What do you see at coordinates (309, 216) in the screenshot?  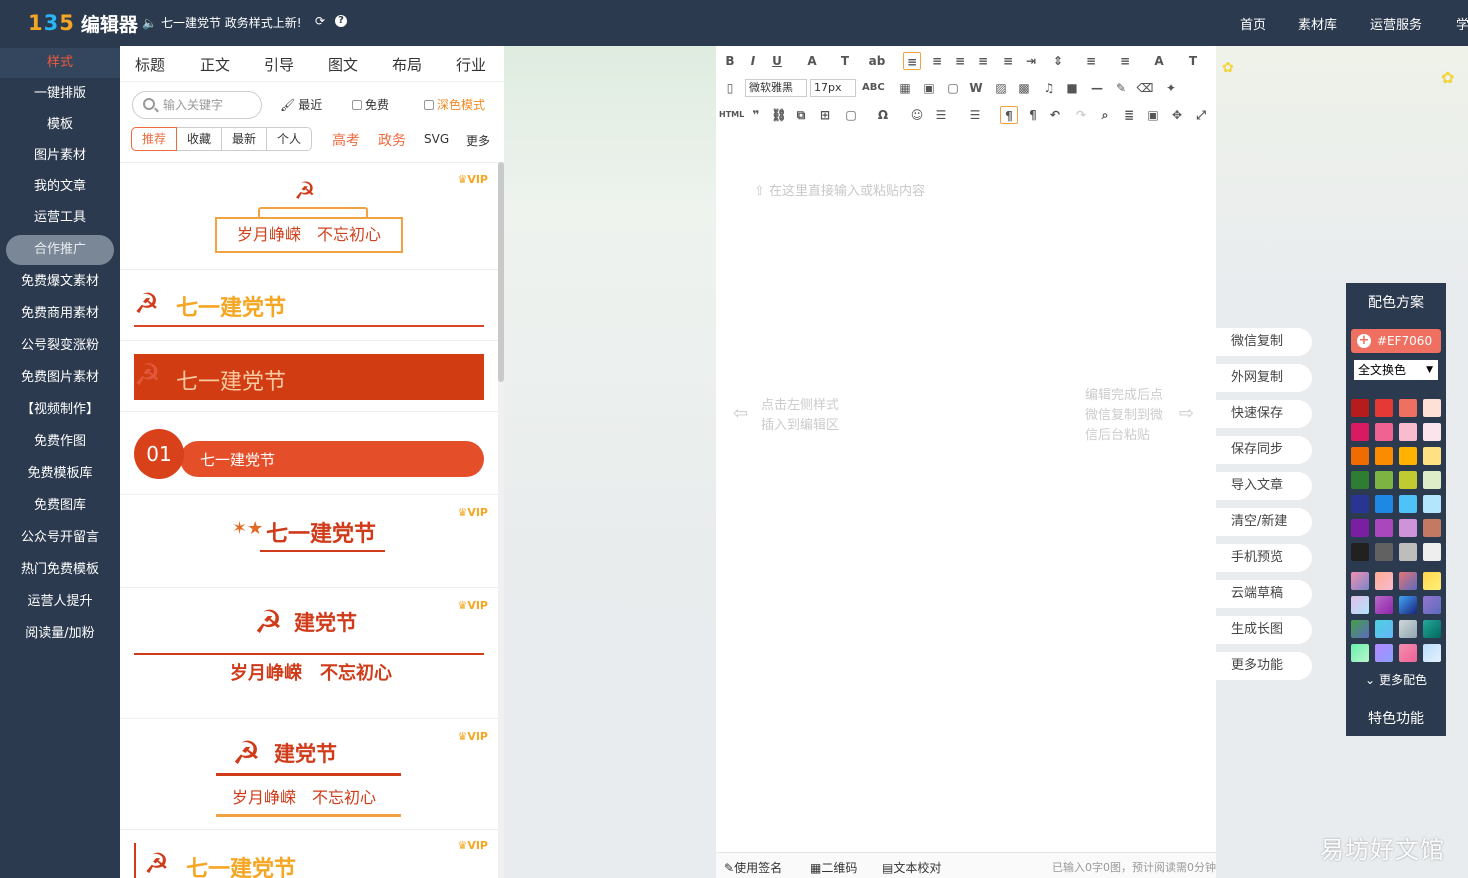 I see `style-card: ♛VIP ☭ 岁月峥嵘 不忘初心` at bounding box center [309, 216].